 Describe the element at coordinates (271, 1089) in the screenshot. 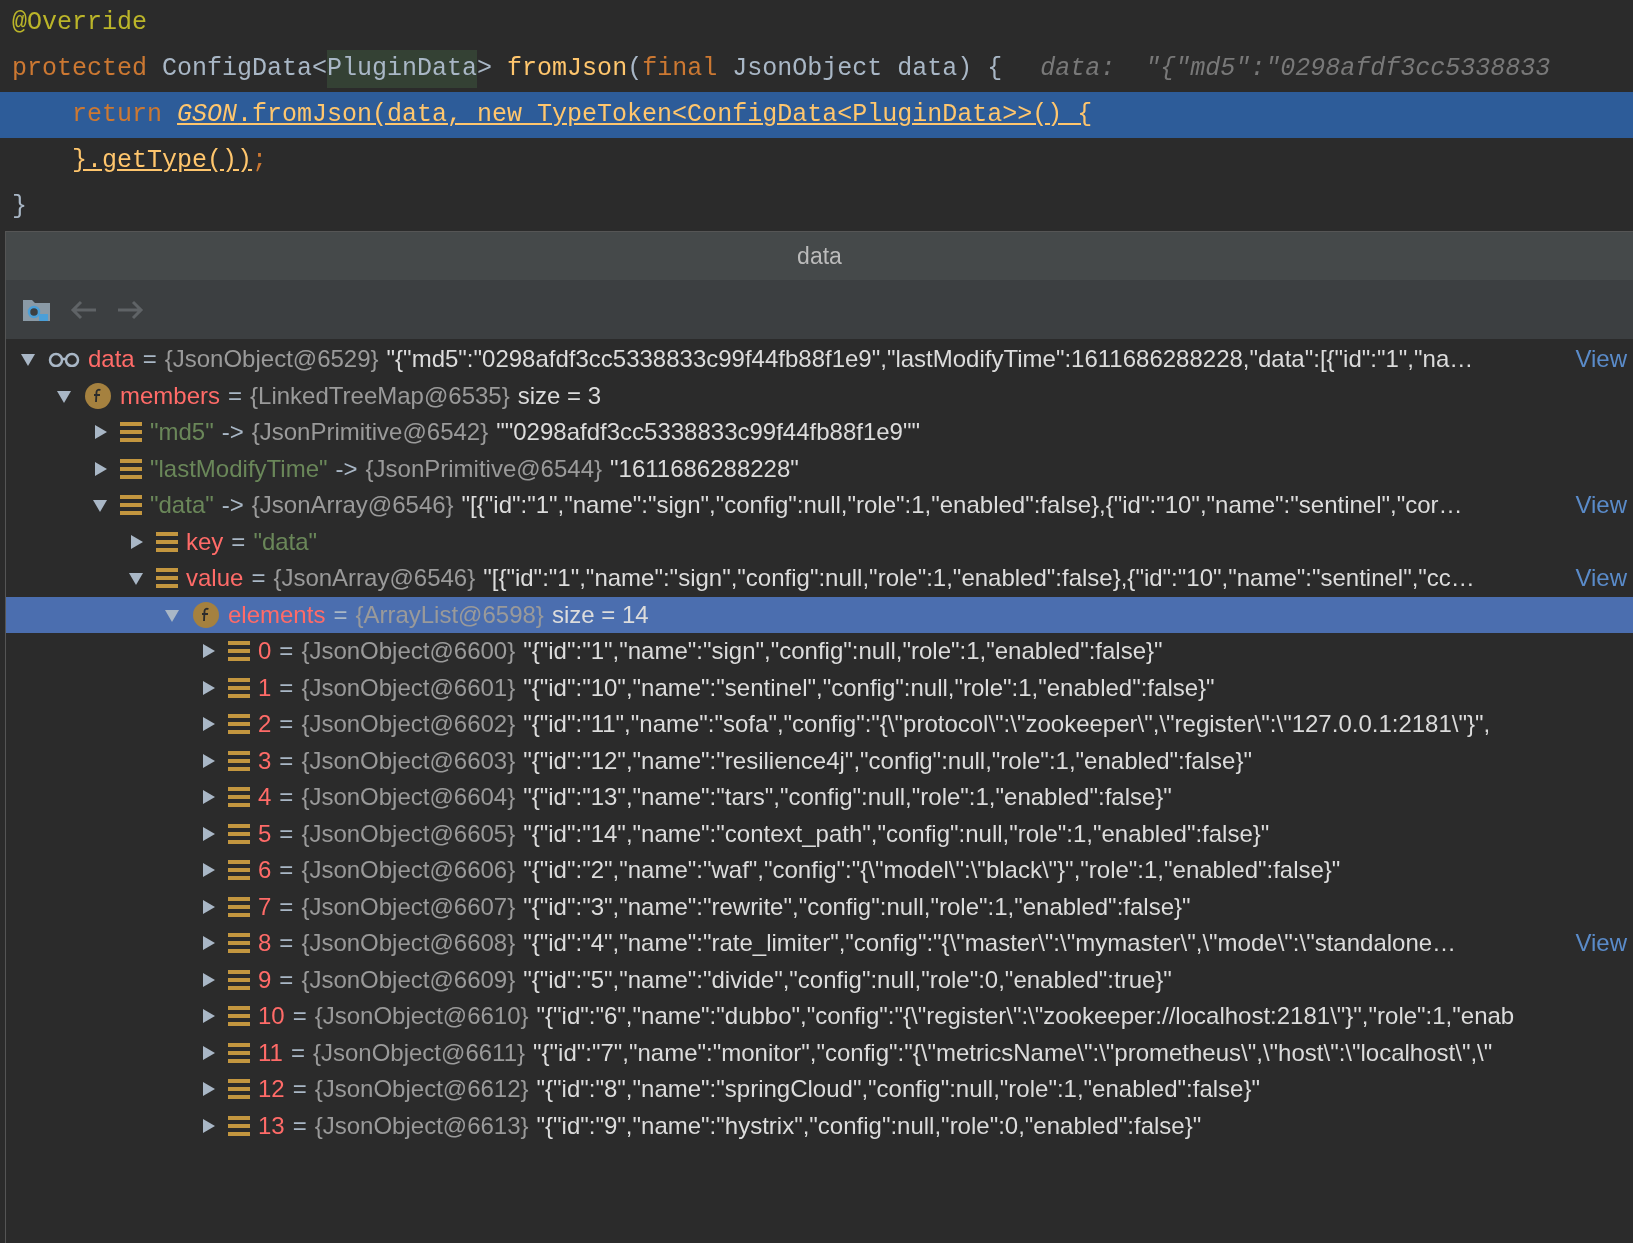

I see `variable-name: 12` at that location.